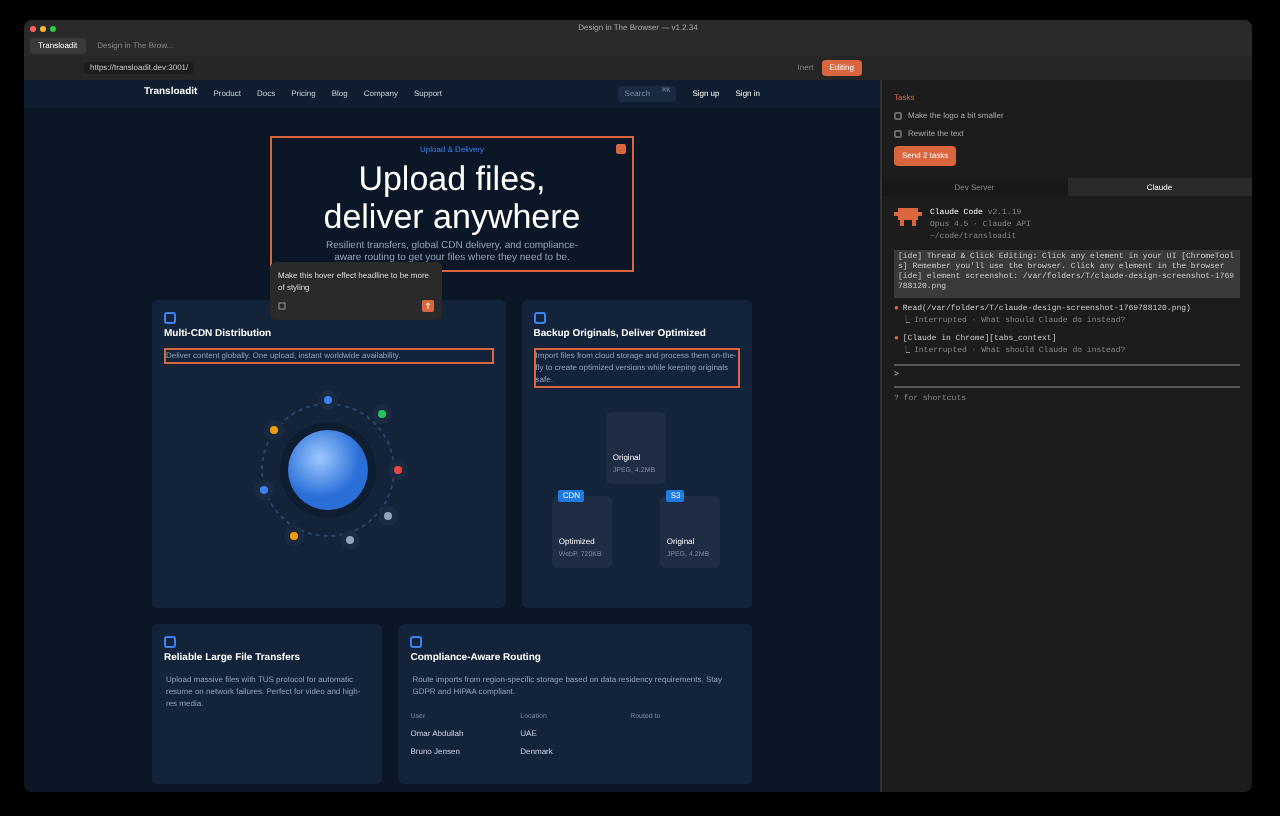  I want to click on mascot-icon, so click(908, 217).